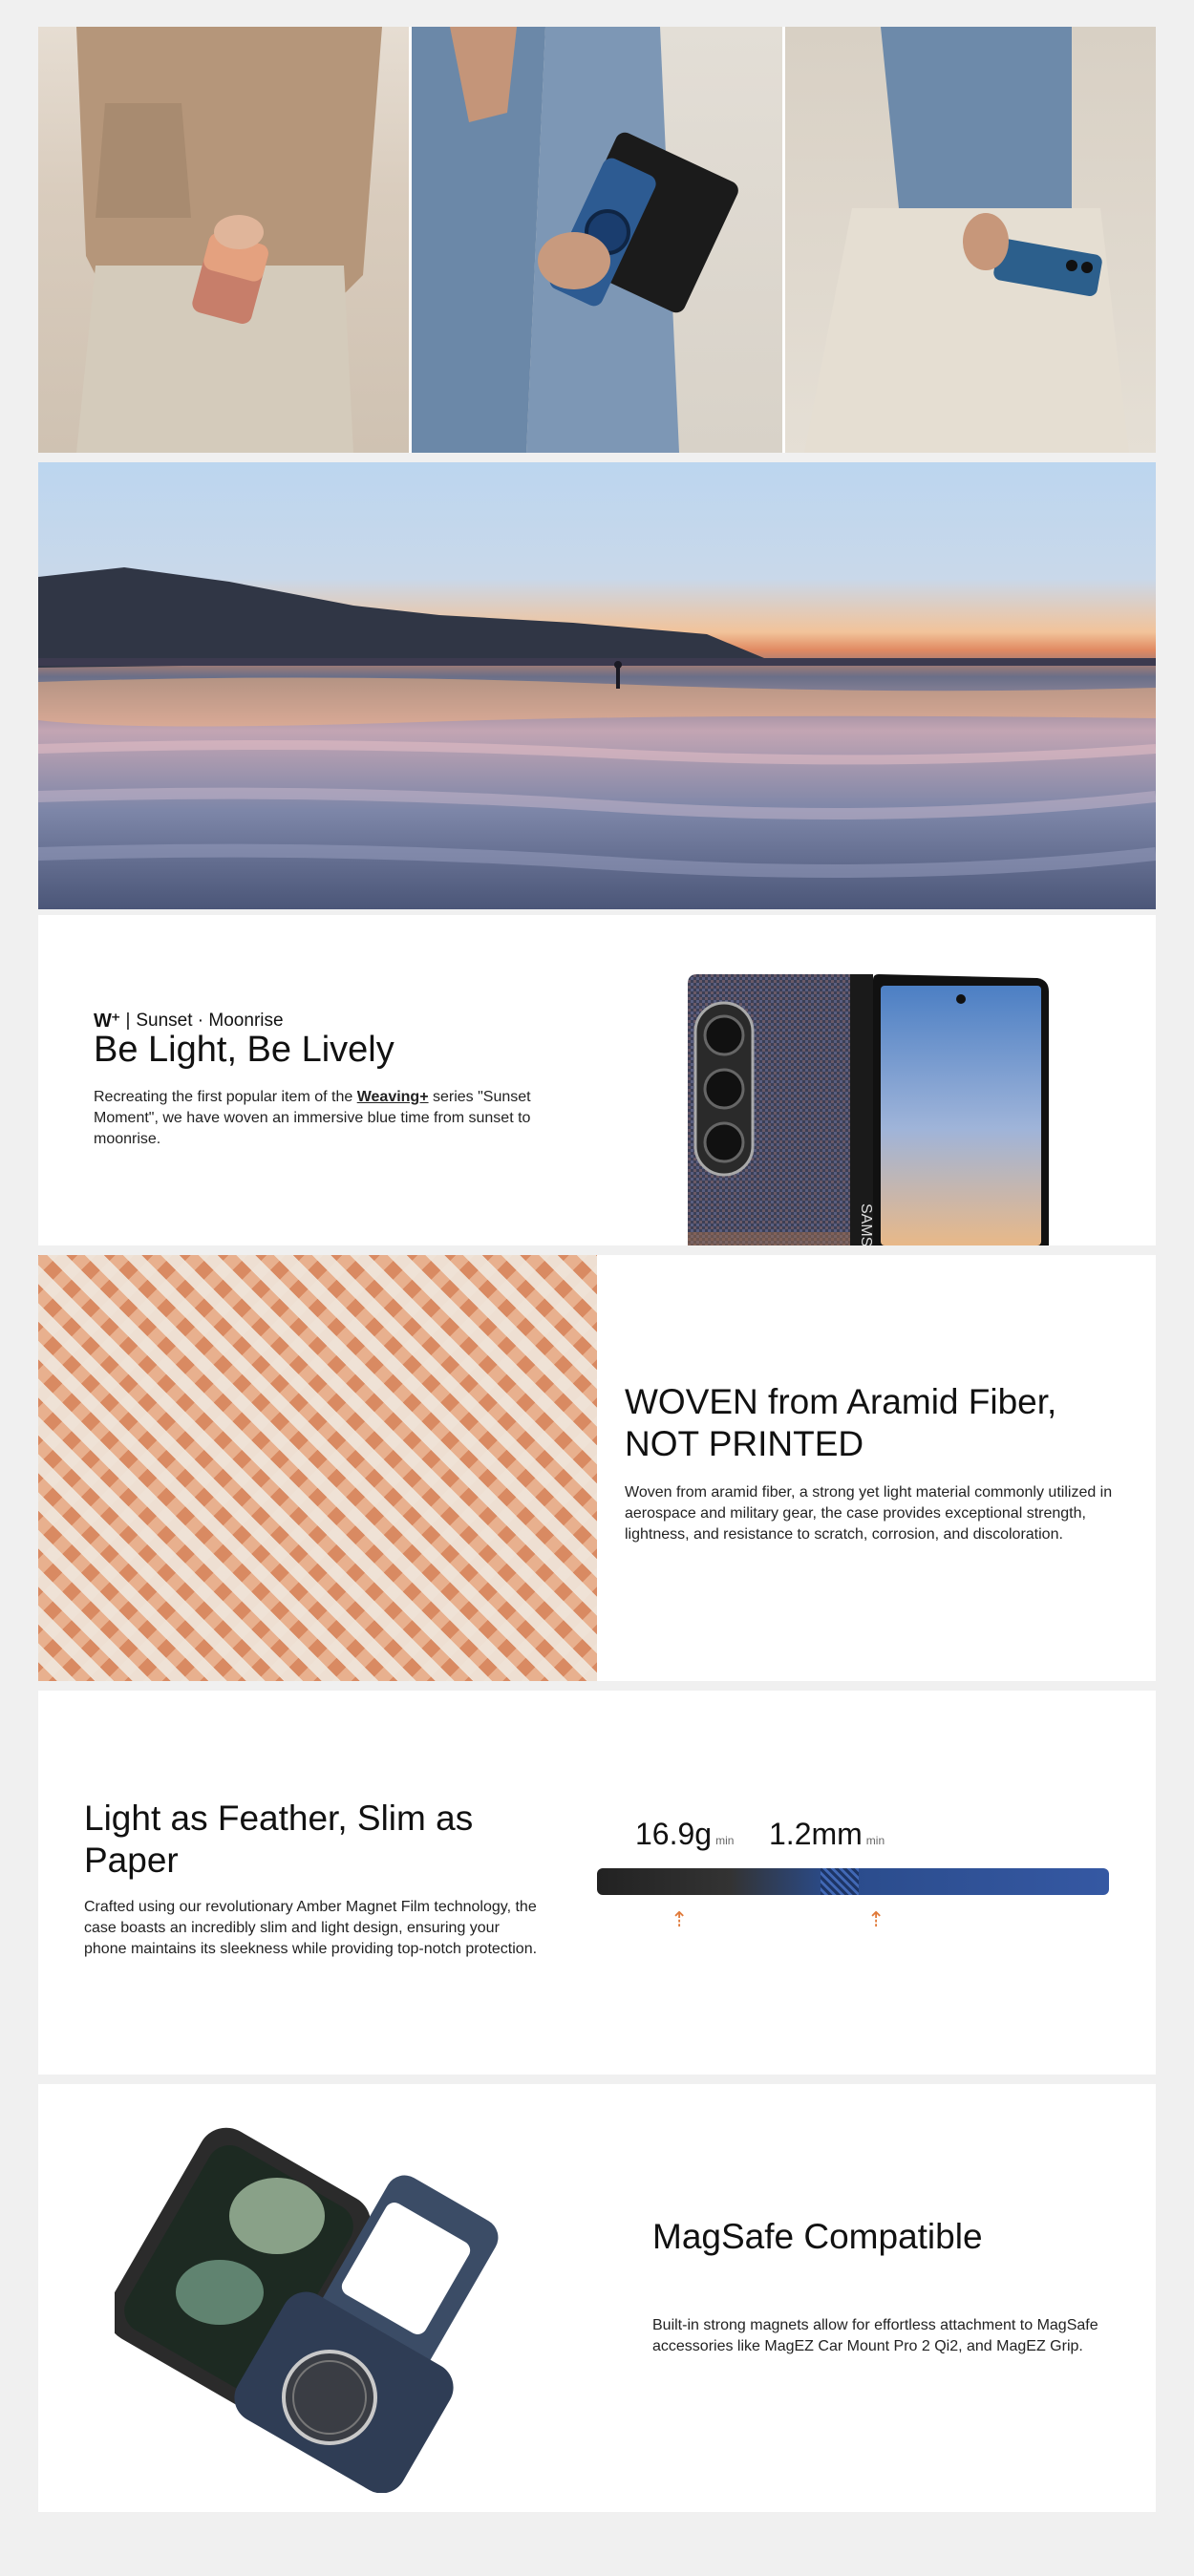 Image resolution: width=1194 pixels, height=2576 pixels. Describe the element at coordinates (311, 2302) in the screenshot. I see `flip-phone-magsafe-image` at that location.